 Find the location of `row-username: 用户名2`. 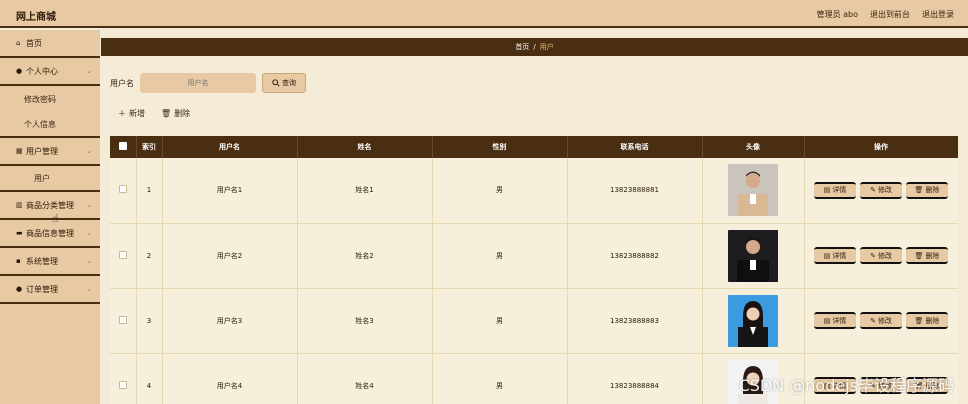

row-username: 用户名2 is located at coordinates (230, 256).